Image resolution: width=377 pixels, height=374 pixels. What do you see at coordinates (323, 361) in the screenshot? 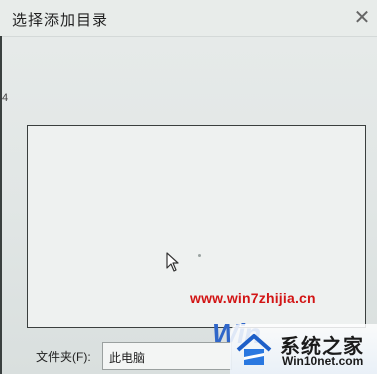
I see `logo-domain: Win10net.com` at bounding box center [323, 361].